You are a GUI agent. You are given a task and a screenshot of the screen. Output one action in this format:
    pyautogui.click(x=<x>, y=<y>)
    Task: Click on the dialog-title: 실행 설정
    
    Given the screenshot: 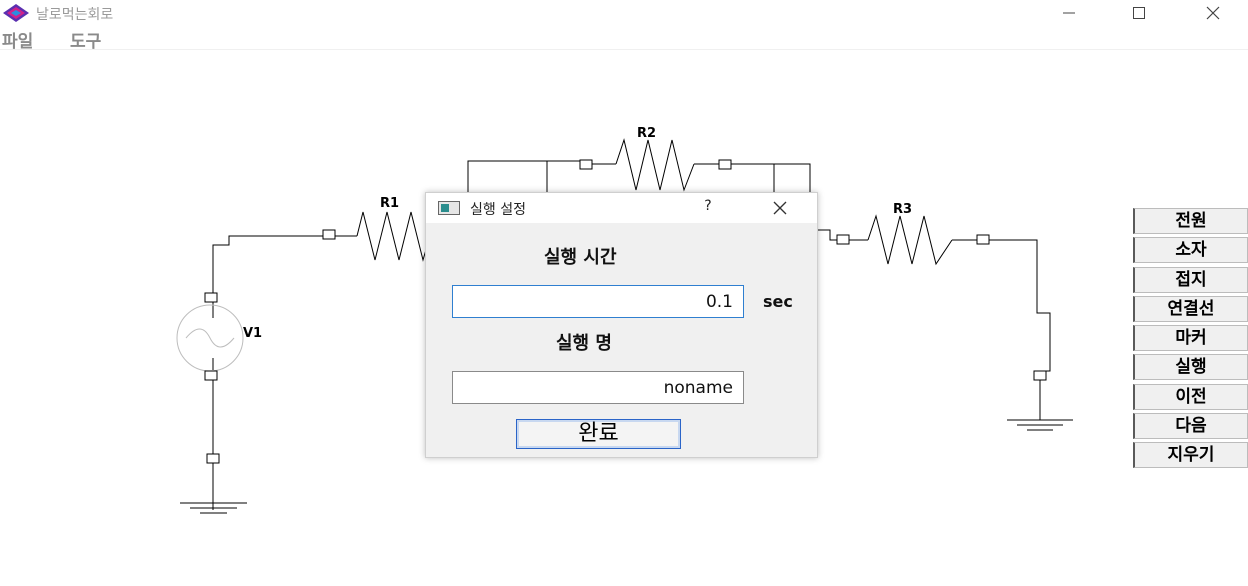 What is the action you would take?
    pyautogui.click(x=498, y=210)
    